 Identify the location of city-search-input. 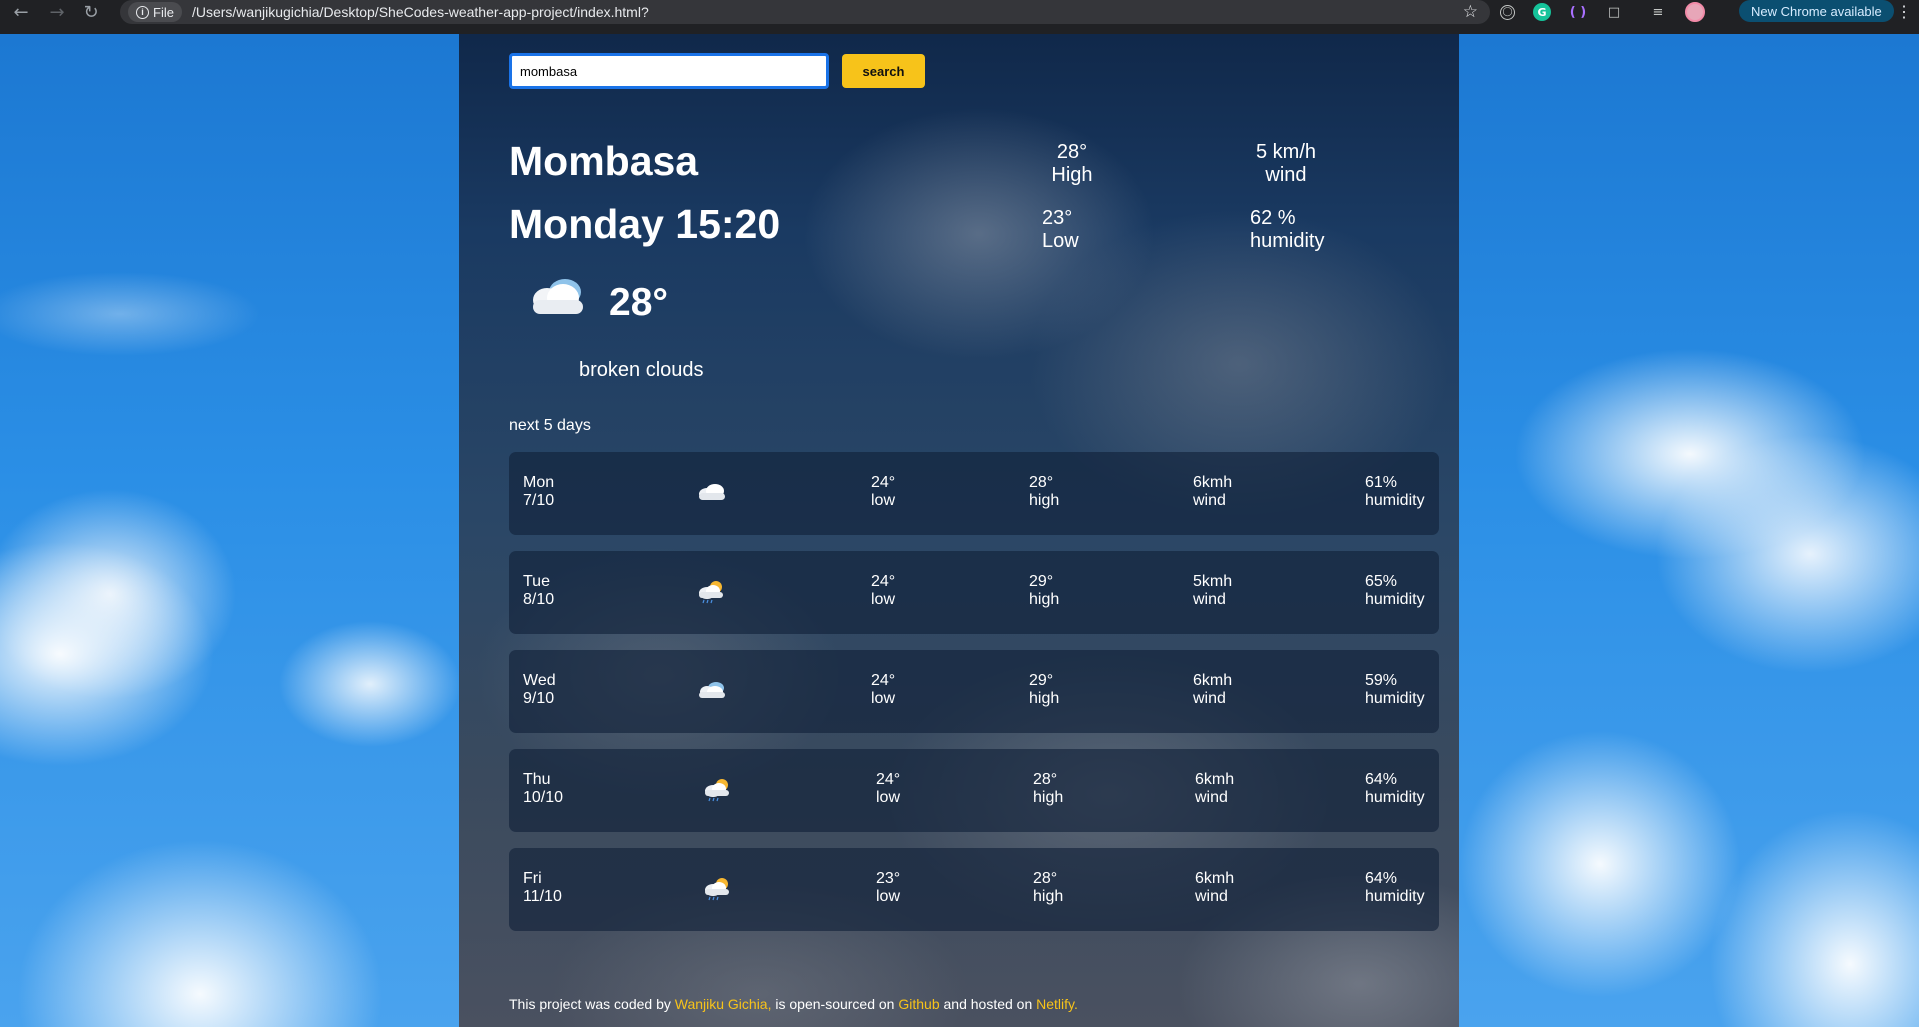
(669, 71).